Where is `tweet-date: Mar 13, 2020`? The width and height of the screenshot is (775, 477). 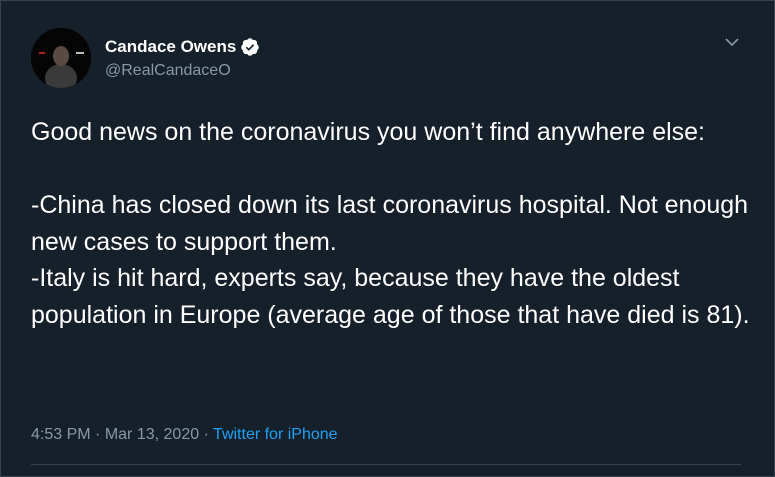 tweet-date: Mar 13, 2020 is located at coordinates (152, 434).